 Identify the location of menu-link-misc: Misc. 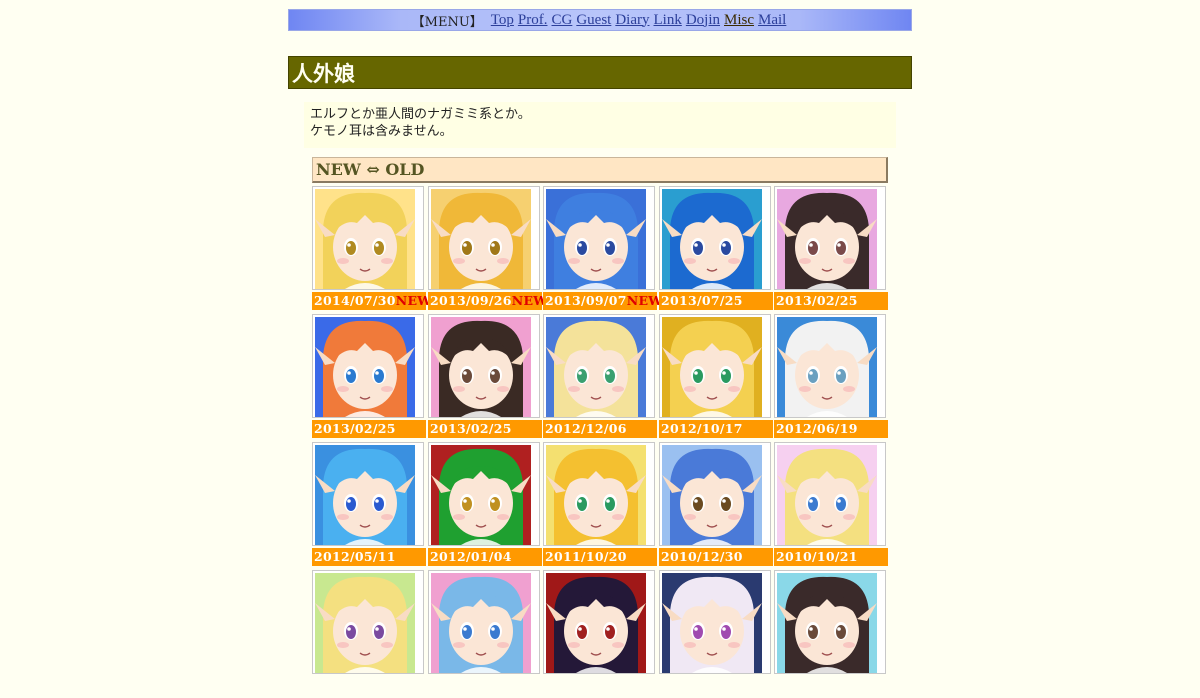
(739, 20).